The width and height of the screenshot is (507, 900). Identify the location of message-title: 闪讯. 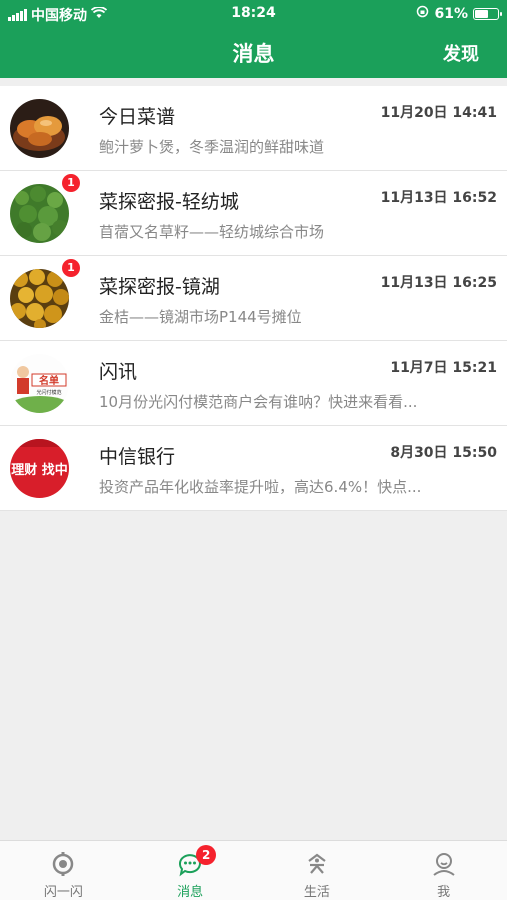
(118, 372).